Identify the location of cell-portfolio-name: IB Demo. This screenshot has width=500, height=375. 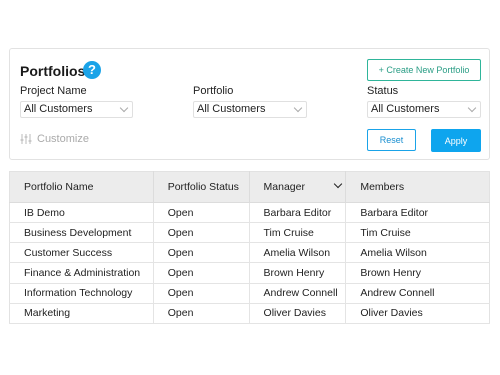
(81, 213).